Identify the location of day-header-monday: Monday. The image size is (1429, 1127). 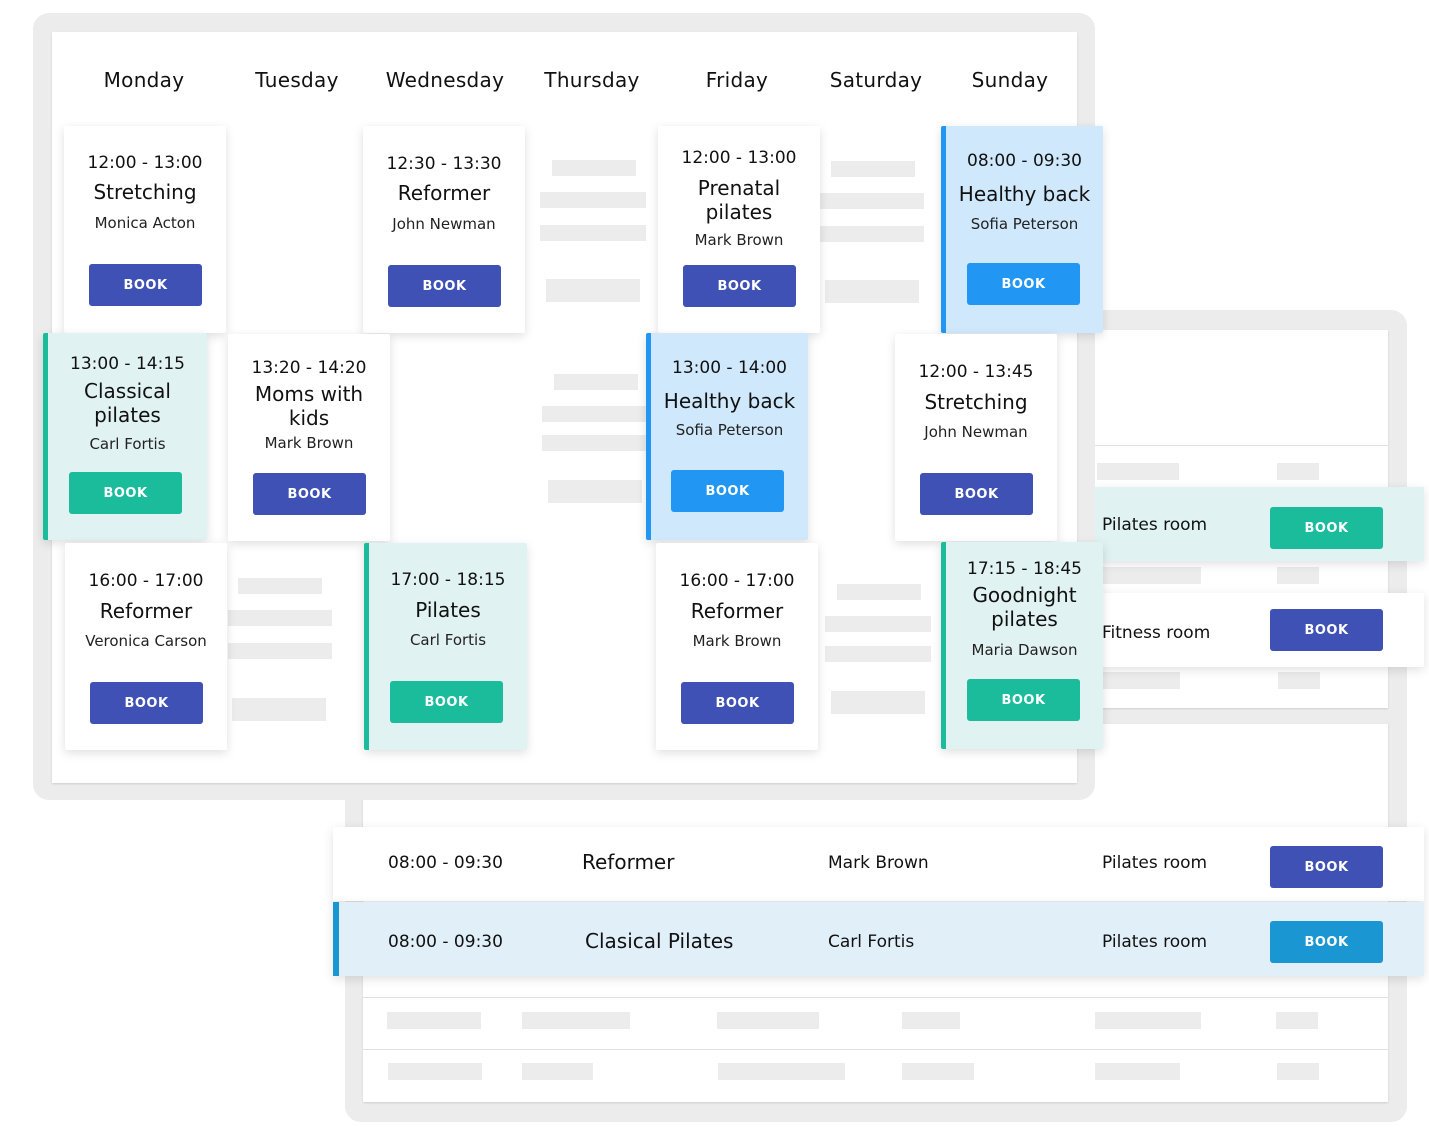
(144, 80).